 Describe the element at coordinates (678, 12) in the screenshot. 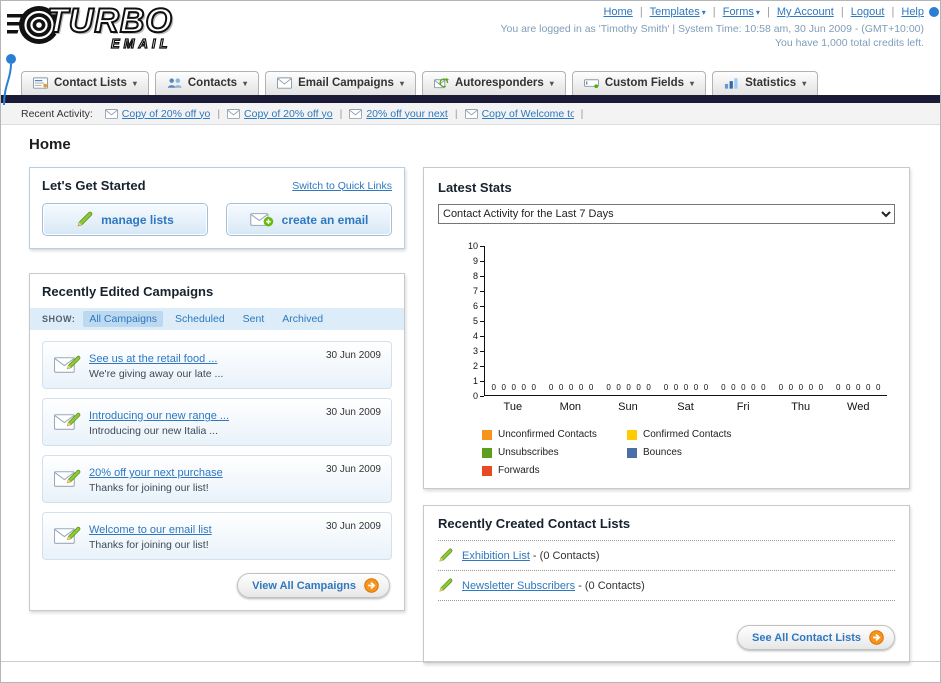

I see `top-link-templates: Templates ▾` at that location.